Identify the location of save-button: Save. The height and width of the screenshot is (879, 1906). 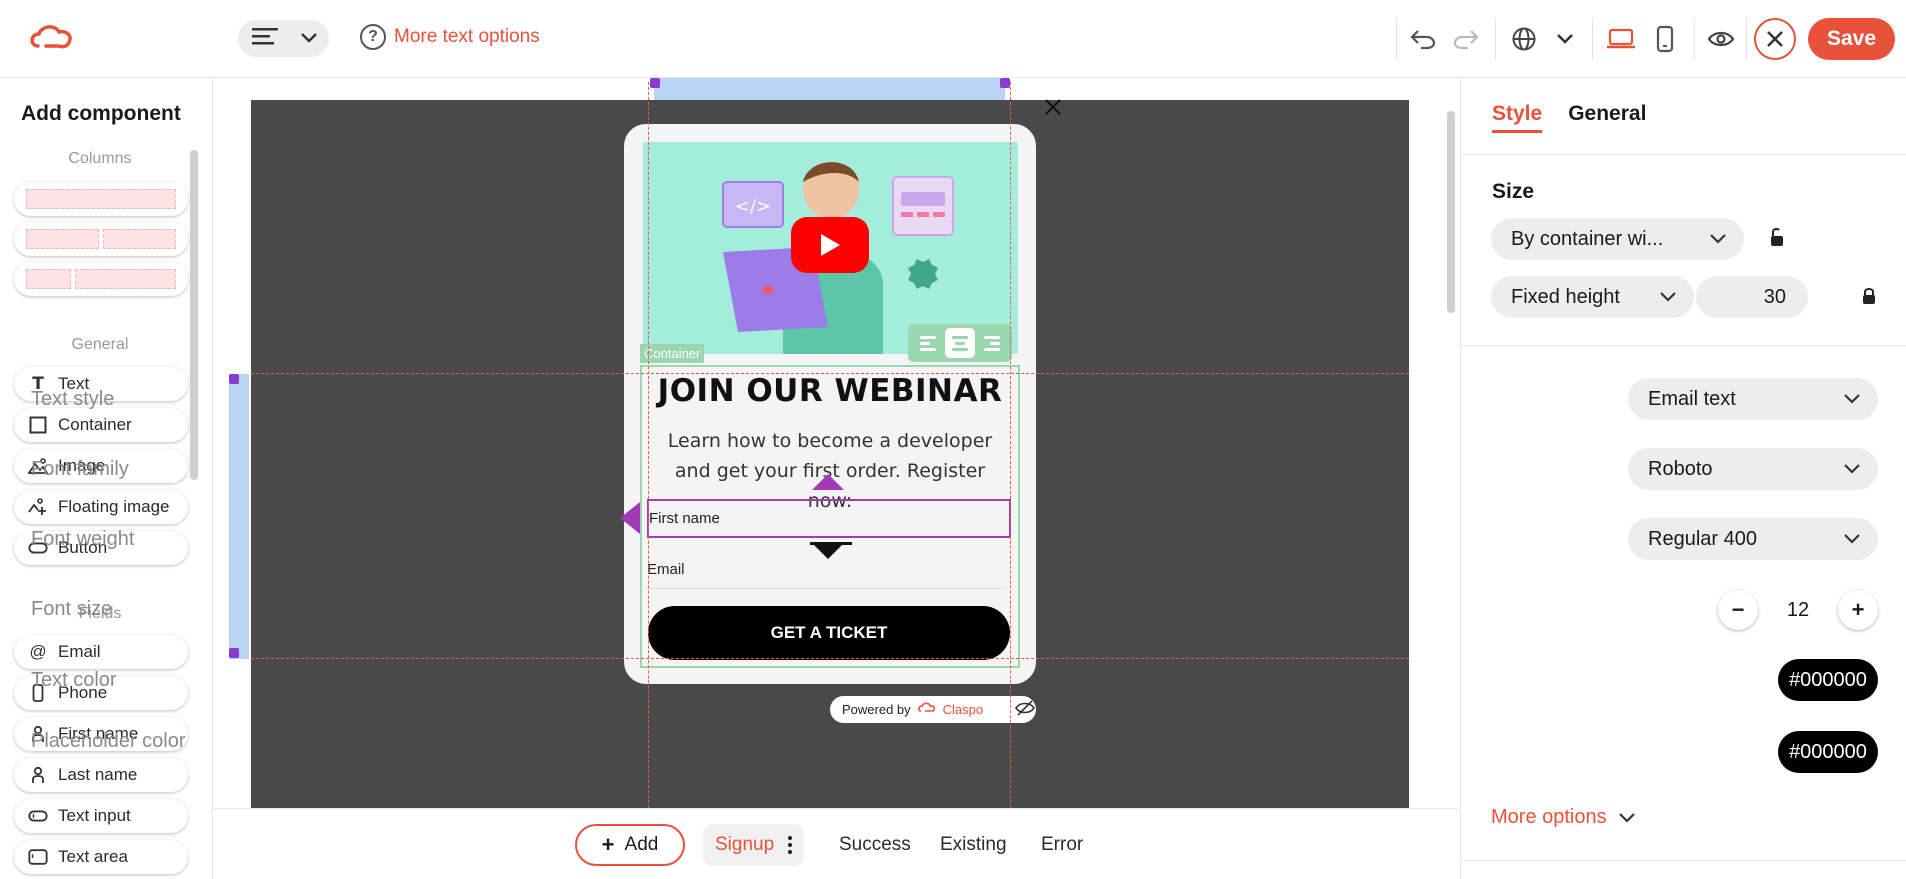
(1851, 39).